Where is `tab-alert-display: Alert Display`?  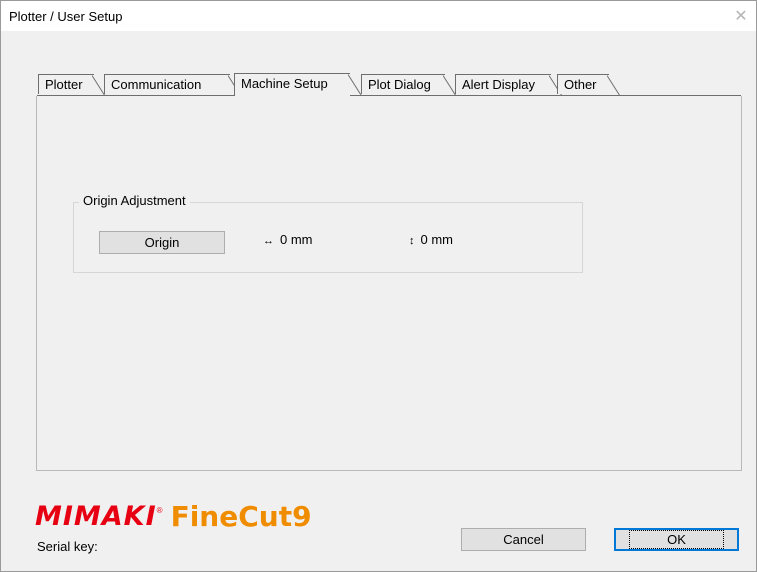
tab-alert-display: Alert Display is located at coordinates (509, 85).